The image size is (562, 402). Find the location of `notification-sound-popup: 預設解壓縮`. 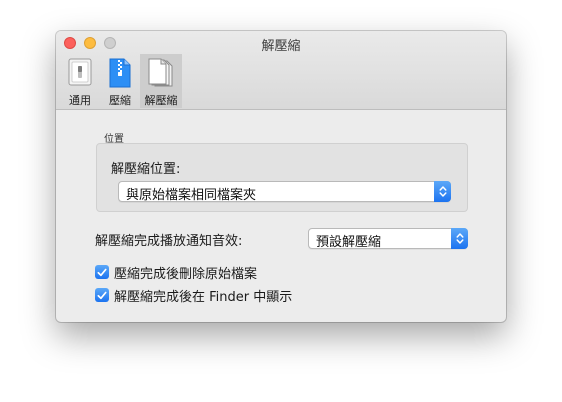

notification-sound-popup: 預設解壓縮 is located at coordinates (388, 239).